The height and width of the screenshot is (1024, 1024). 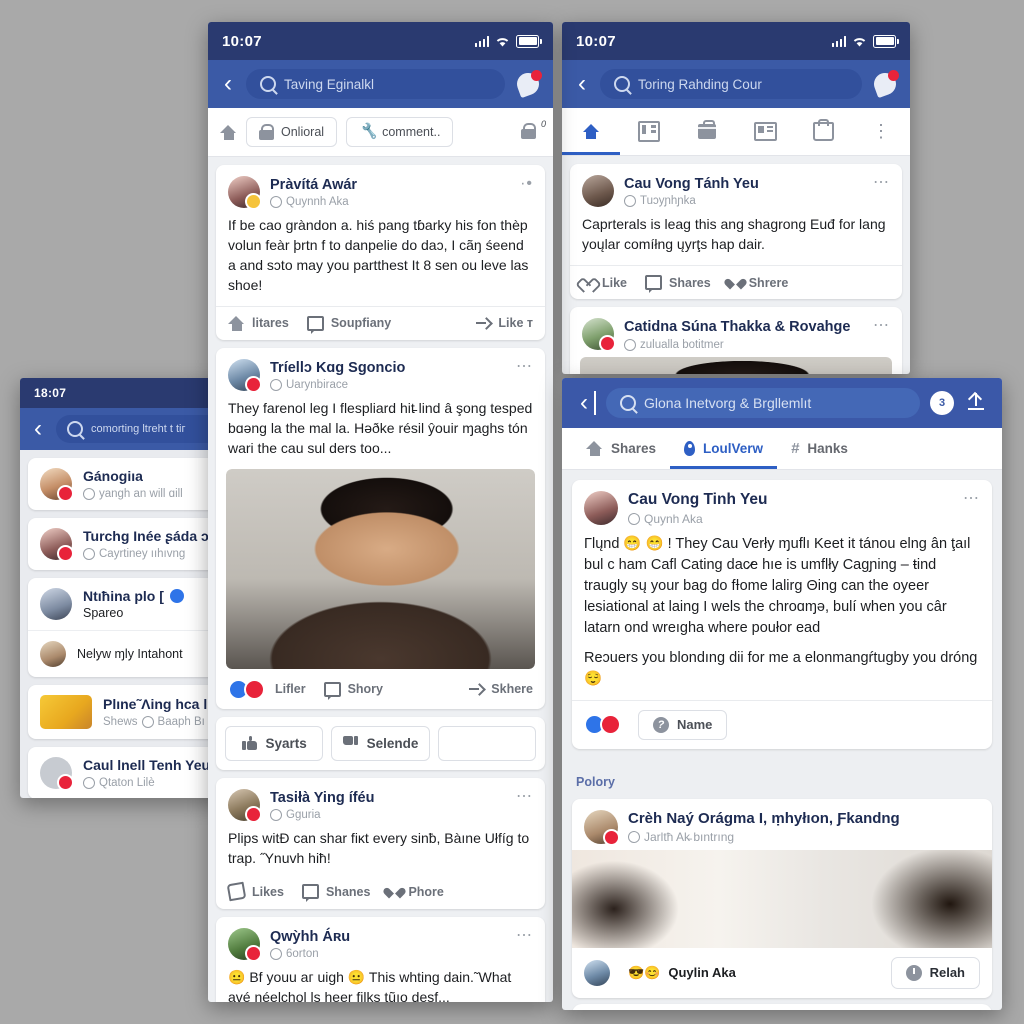 I want to click on list-item: Caul lnell Tenh Yeu Qtaton Lilè, so click(x=130, y=772).